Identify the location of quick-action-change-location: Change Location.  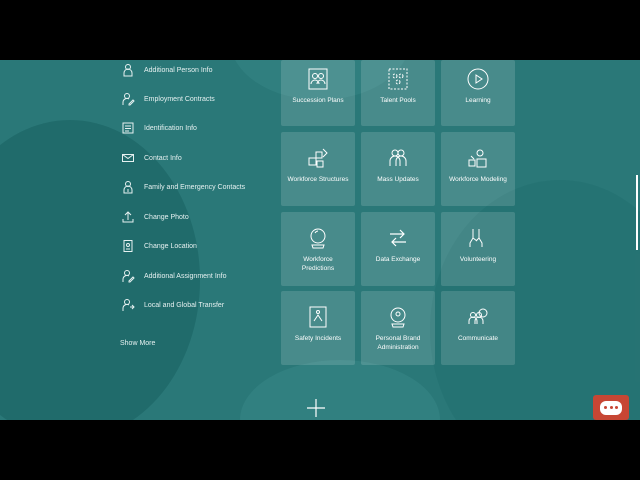
(195, 246).